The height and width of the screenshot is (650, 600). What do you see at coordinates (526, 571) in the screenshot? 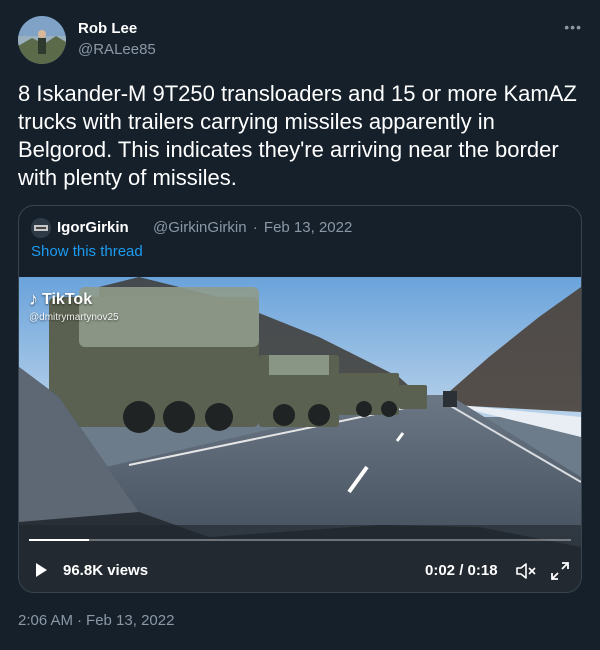
I see `mute-icon` at bounding box center [526, 571].